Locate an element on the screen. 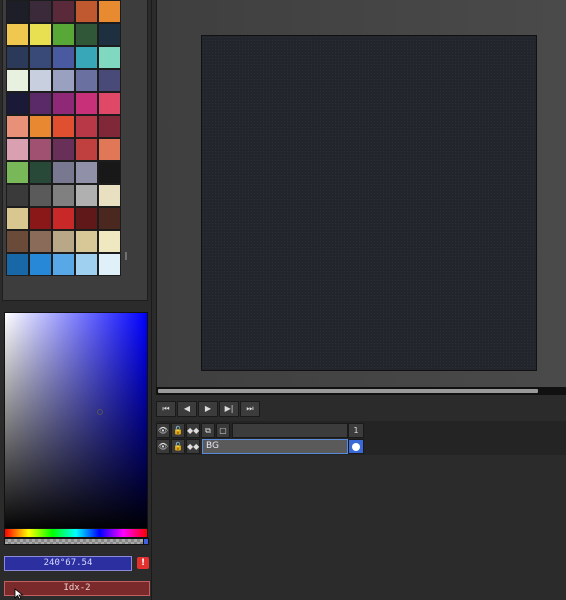 This screenshot has width=566, height=600. saturation-value-box is located at coordinates (76, 423).